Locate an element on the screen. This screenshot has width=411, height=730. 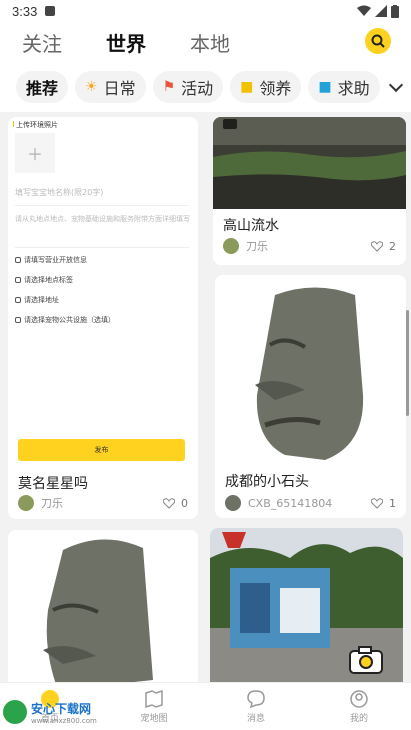
nav-map: 宠地图 is located at coordinates (154, 706).